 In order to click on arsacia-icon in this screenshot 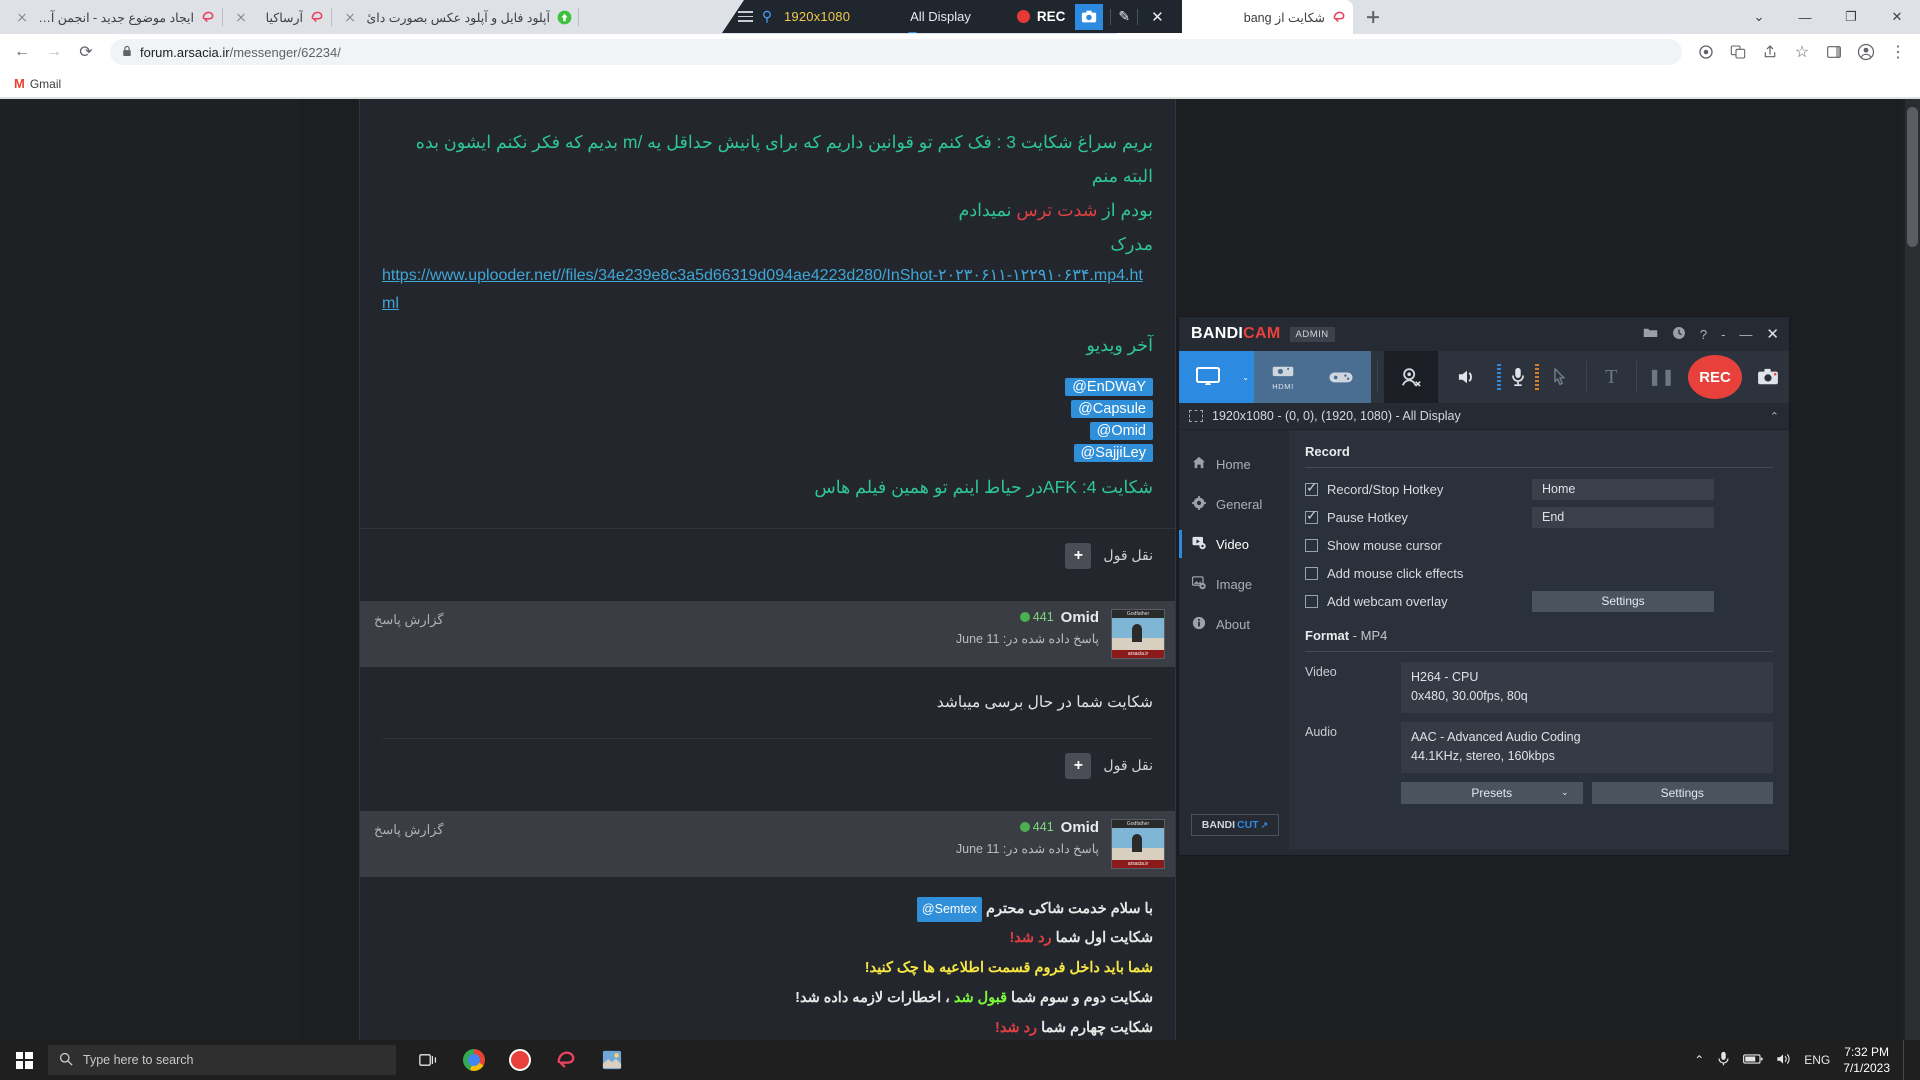, I will do `click(317, 17)`.